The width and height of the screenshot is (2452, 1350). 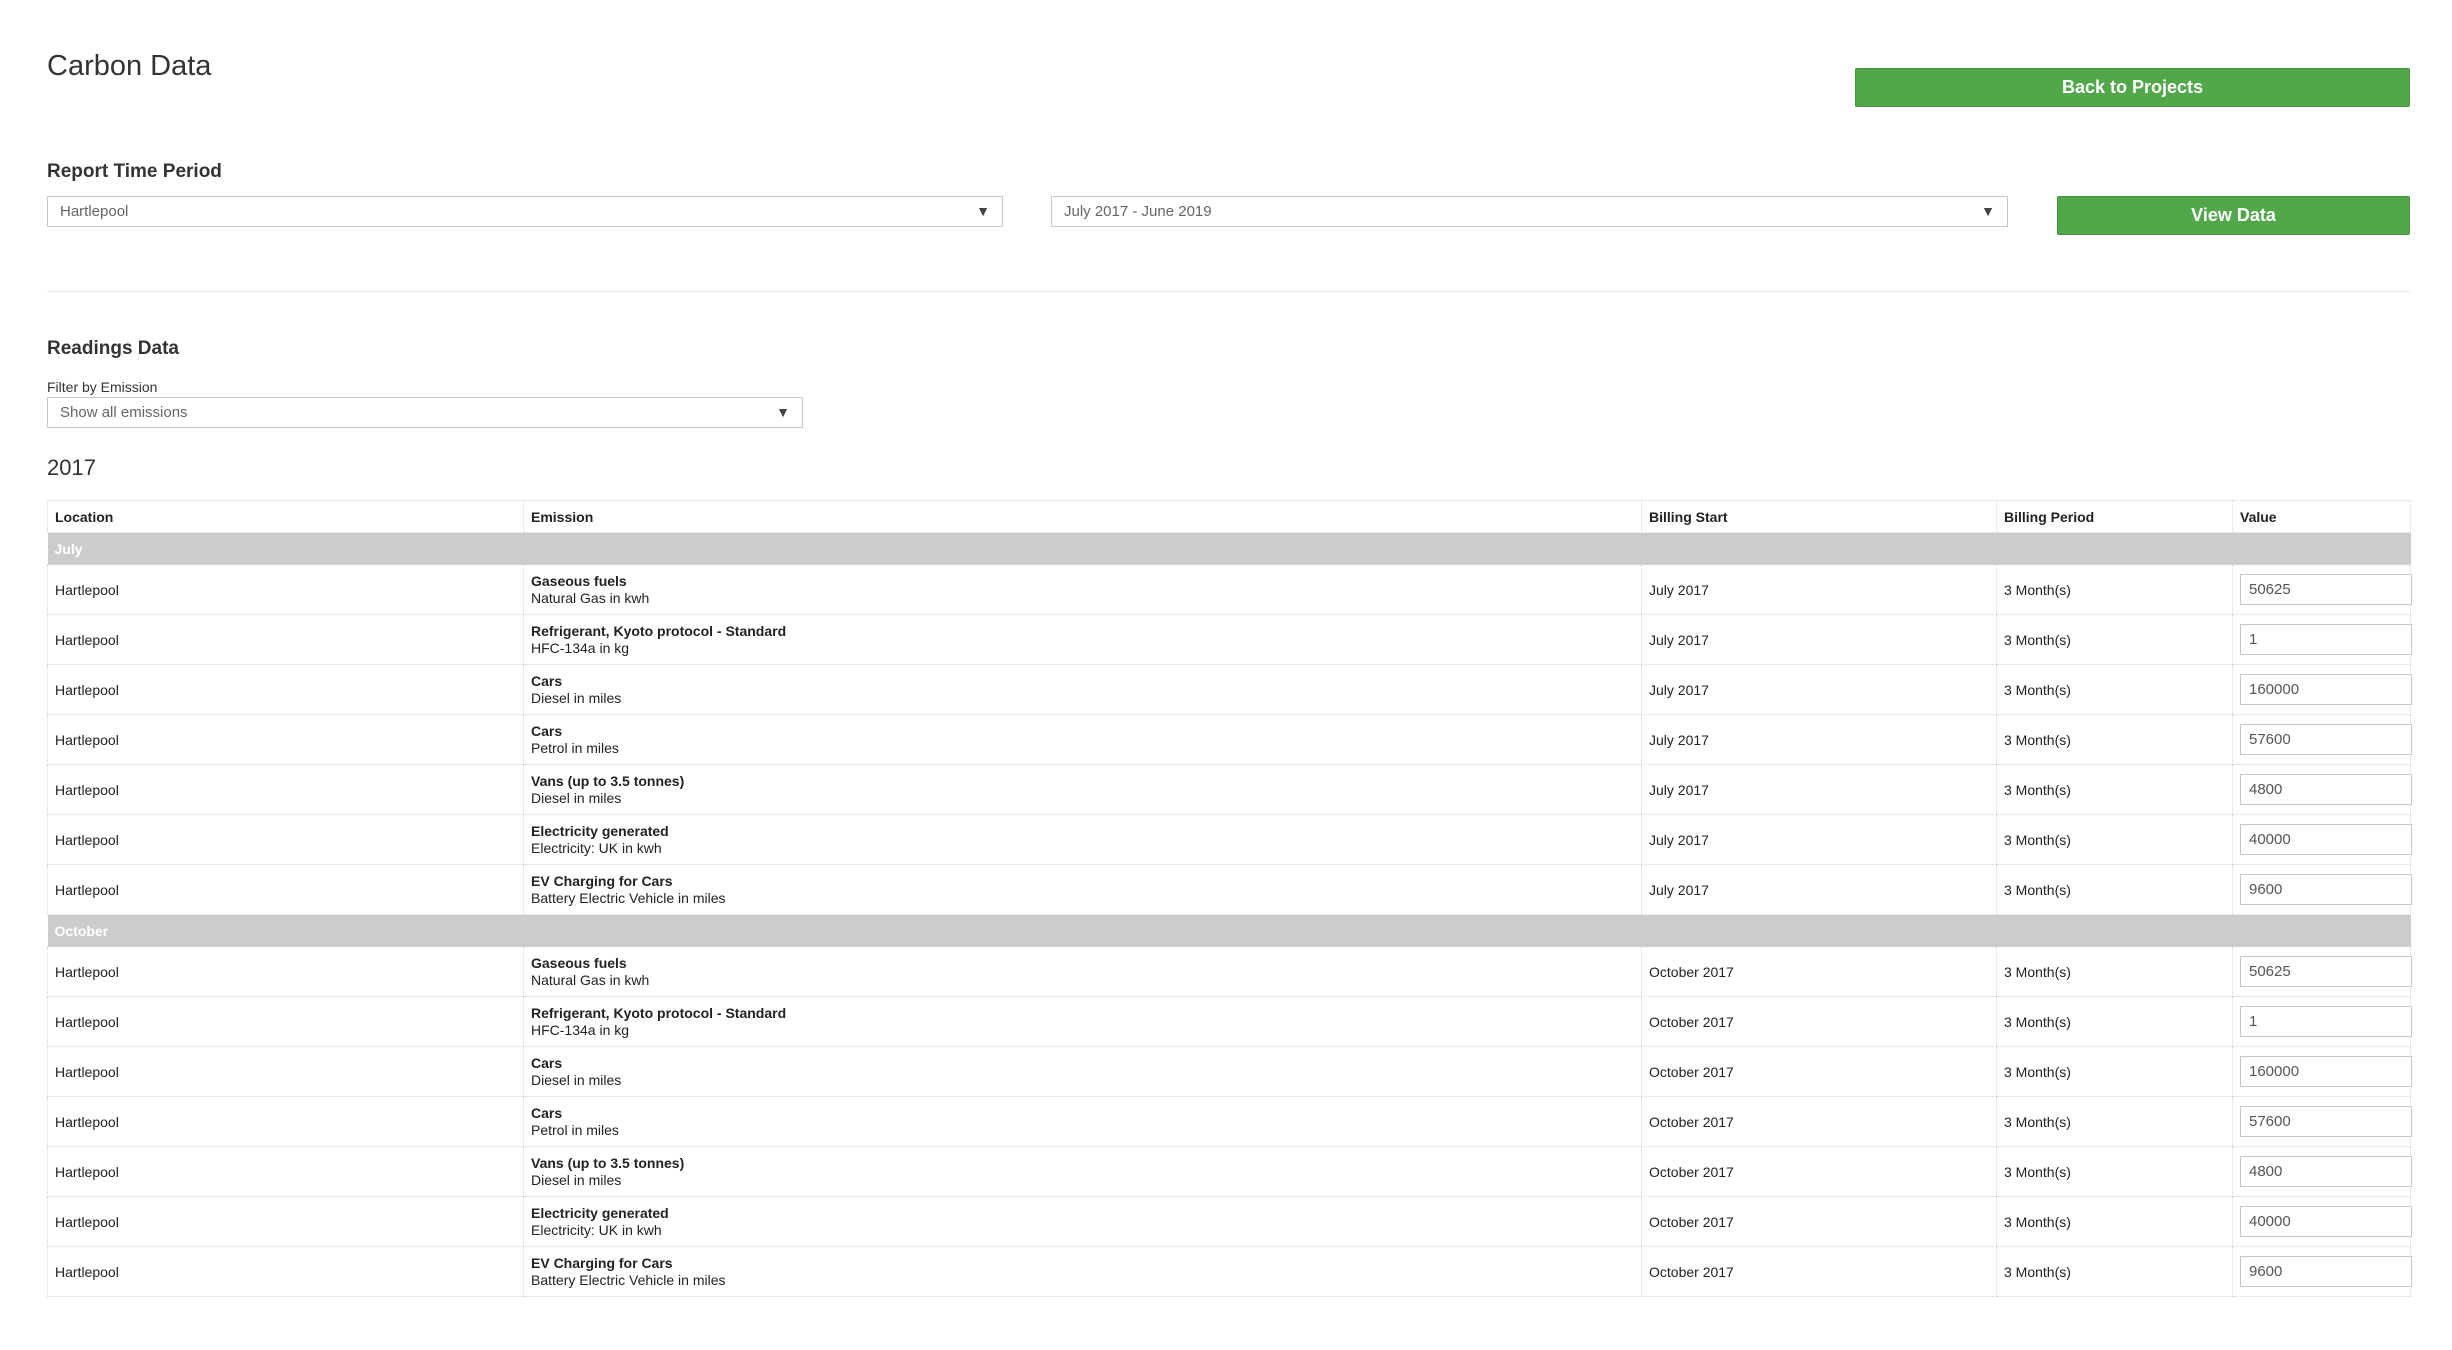 I want to click on location-select: Hartlepool ▼, so click(x=525, y=211).